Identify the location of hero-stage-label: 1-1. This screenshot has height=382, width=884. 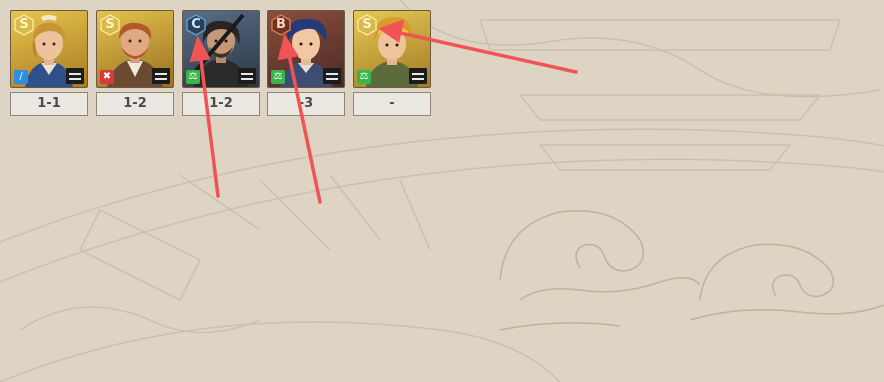
(49, 104).